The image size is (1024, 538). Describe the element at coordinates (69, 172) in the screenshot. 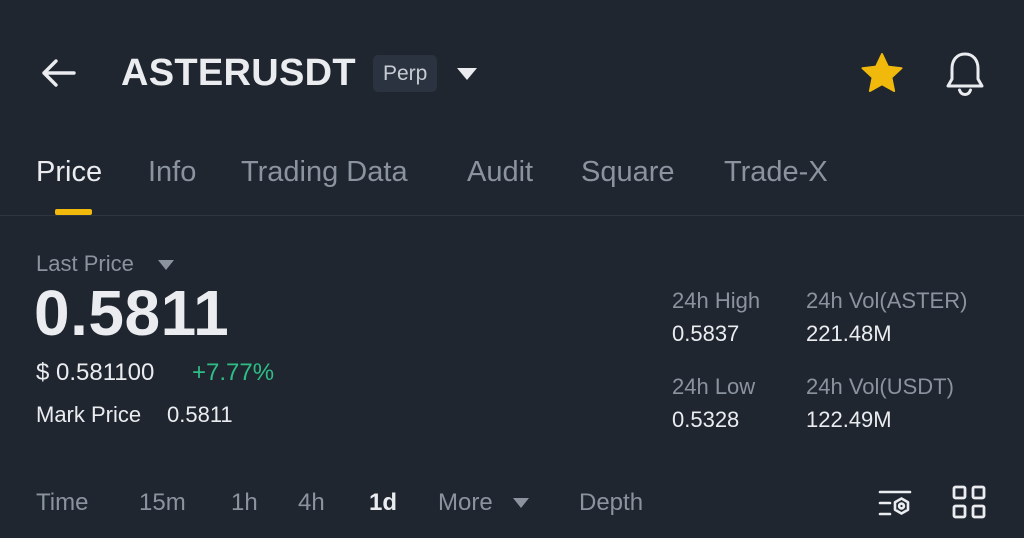

I see `tab-price: Price` at that location.